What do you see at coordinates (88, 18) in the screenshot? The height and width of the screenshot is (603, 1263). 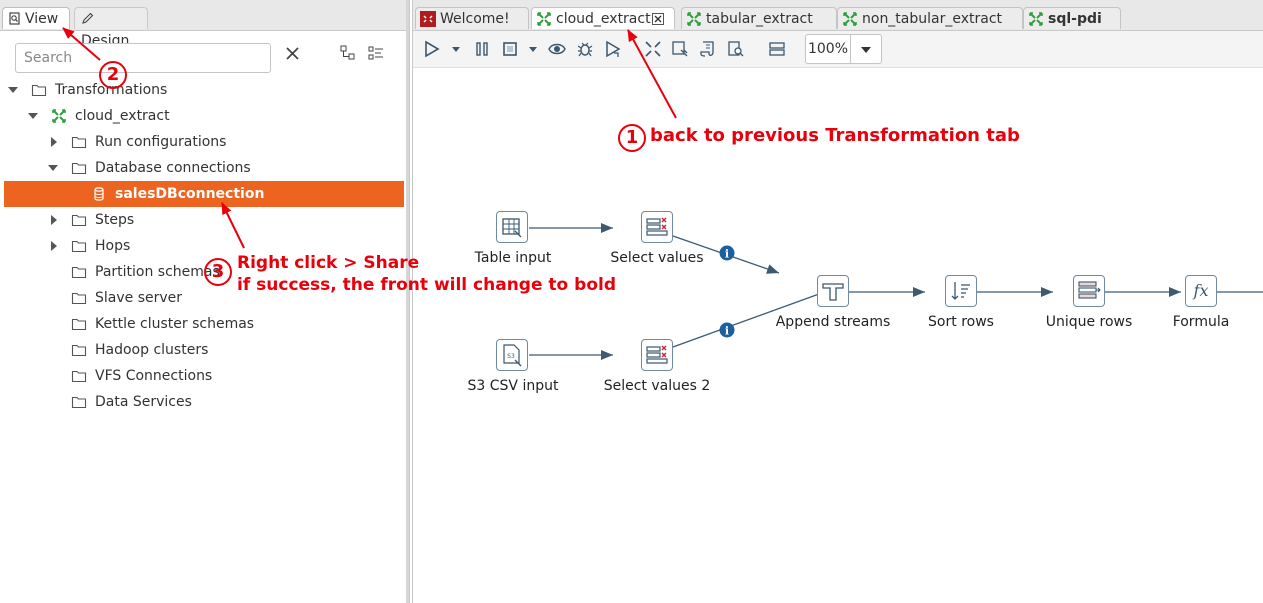 I see `pencil-icon` at bounding box center [88, 18].